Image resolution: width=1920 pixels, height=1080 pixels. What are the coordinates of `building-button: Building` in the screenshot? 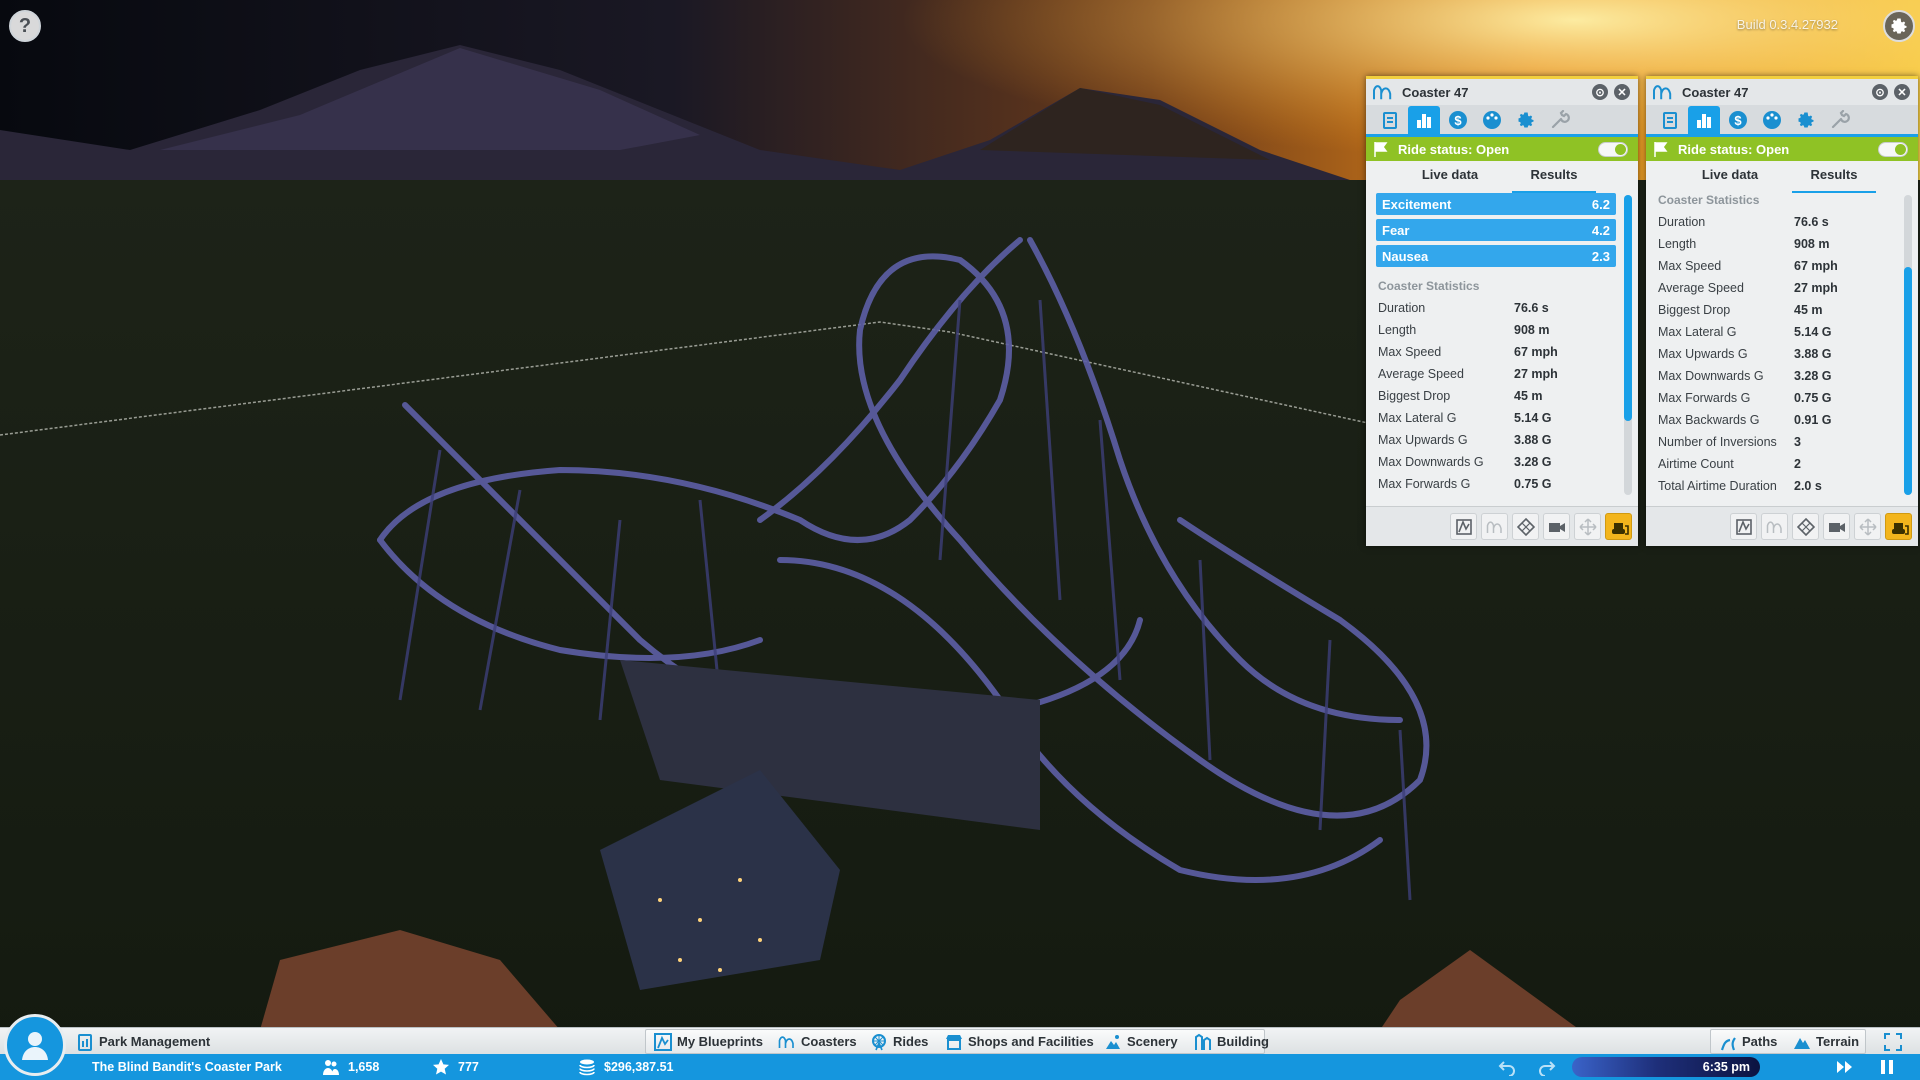 It's located at (1231, 1041).